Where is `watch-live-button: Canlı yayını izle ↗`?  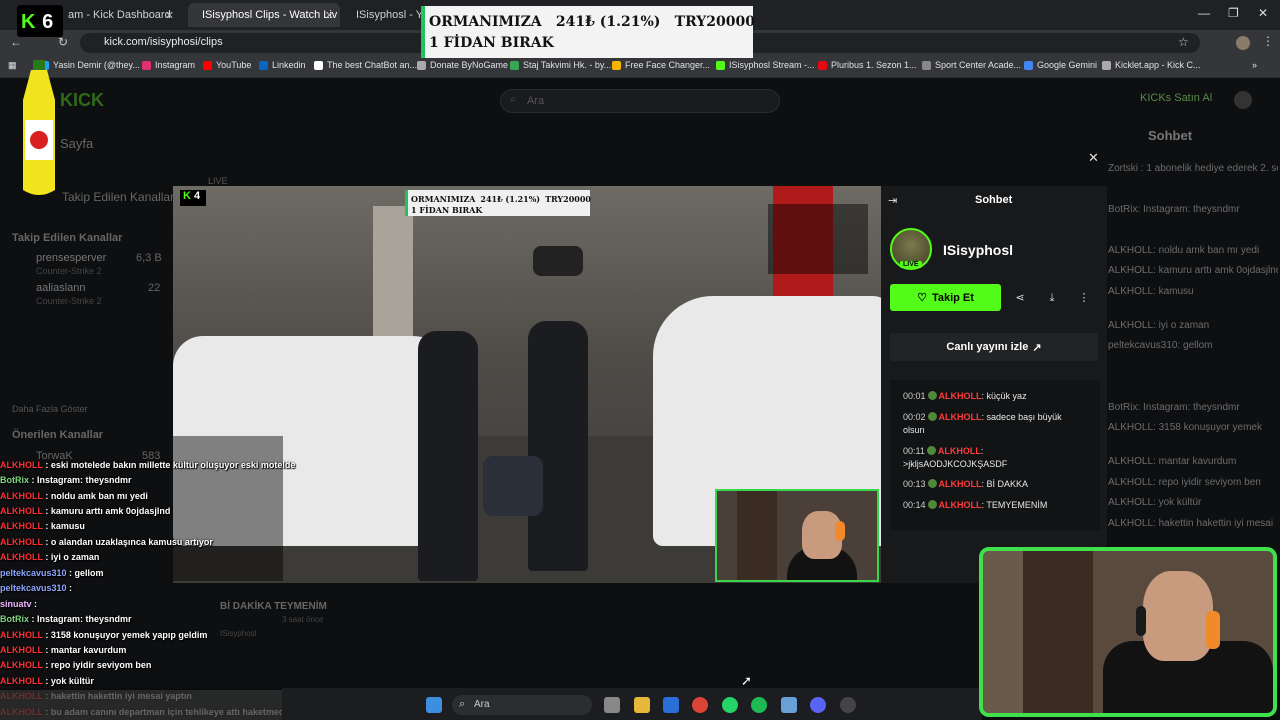
watch-live-button: Canlı yayını izle ↗ is located at coordinates (994, 347).